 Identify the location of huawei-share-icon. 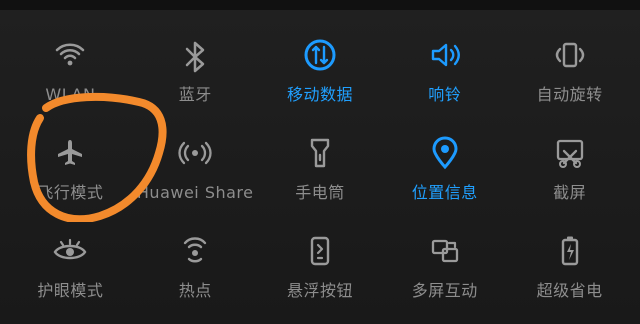
(195, 153).